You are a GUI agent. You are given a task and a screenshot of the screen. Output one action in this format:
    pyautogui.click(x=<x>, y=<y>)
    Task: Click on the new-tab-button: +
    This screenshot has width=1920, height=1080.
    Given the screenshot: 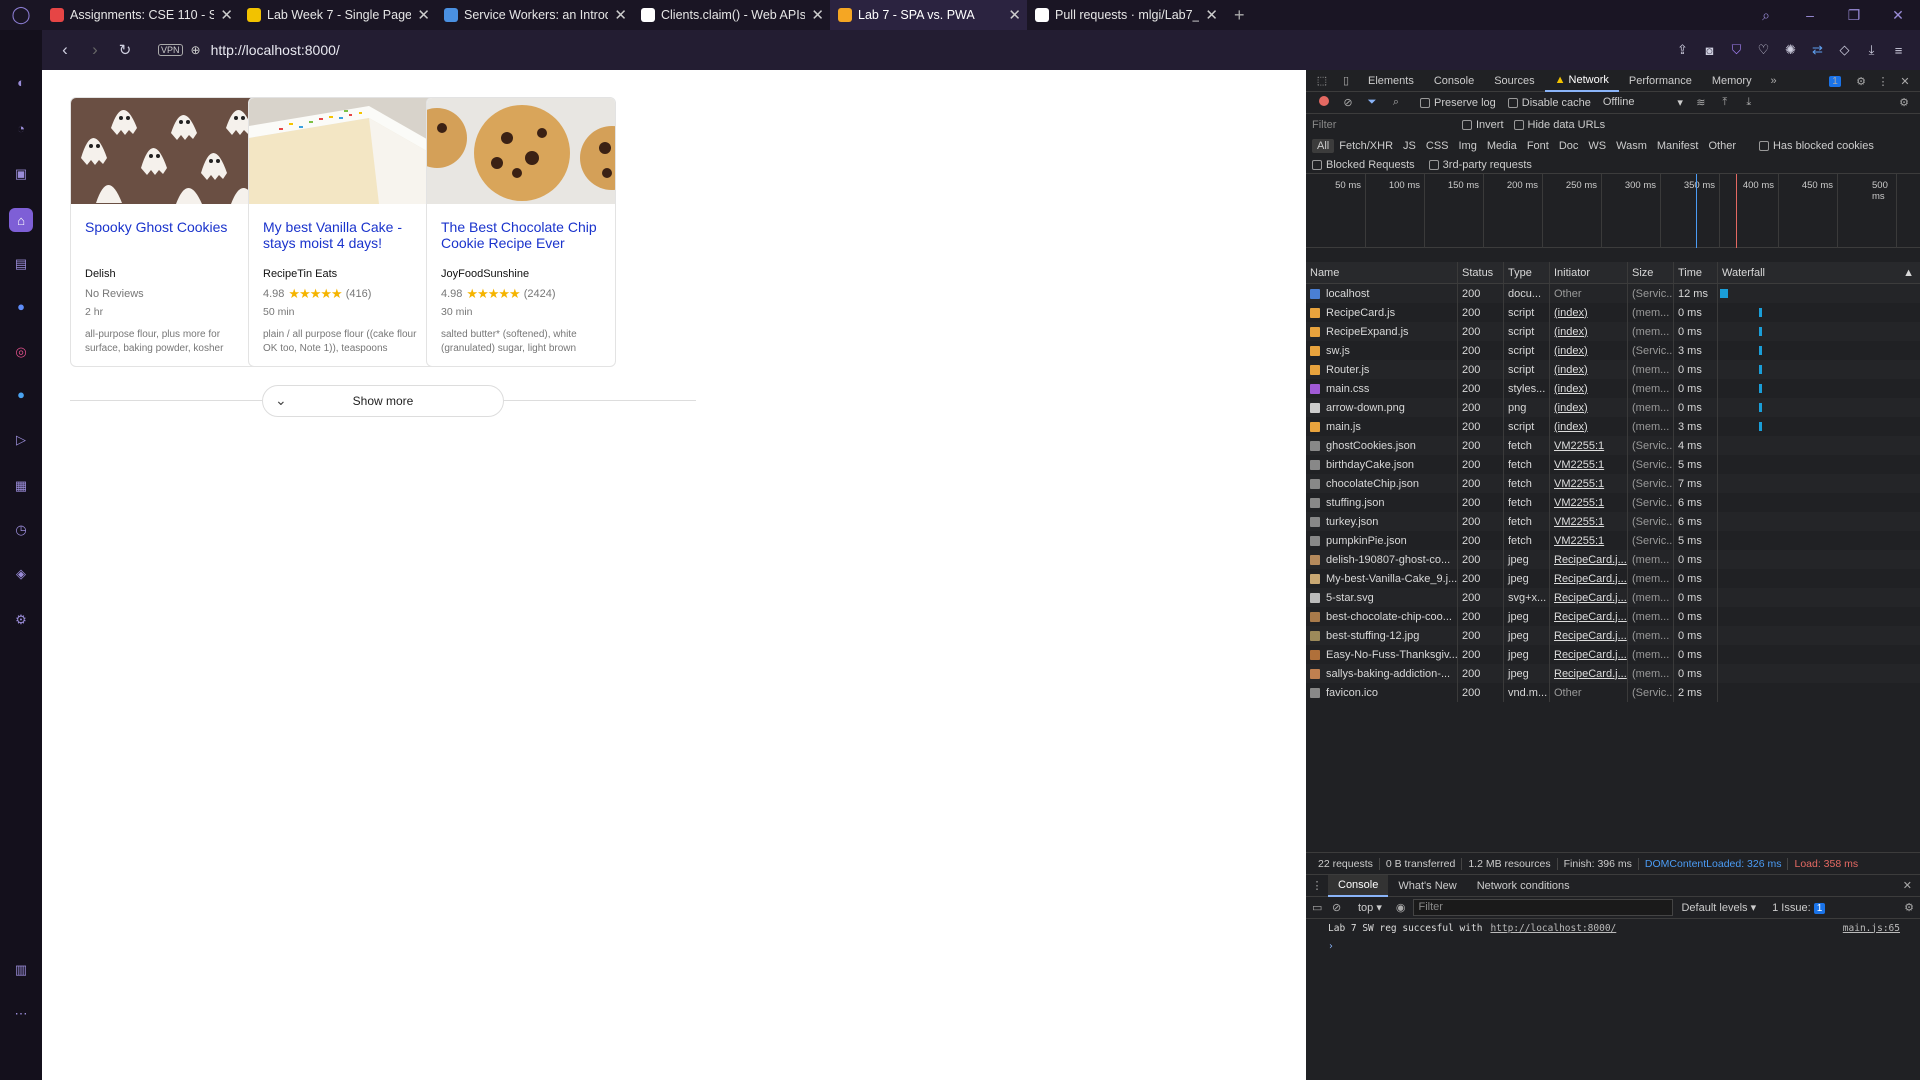 What is the action you would take?
    pyautogui.click(x=1239, y=15)
    